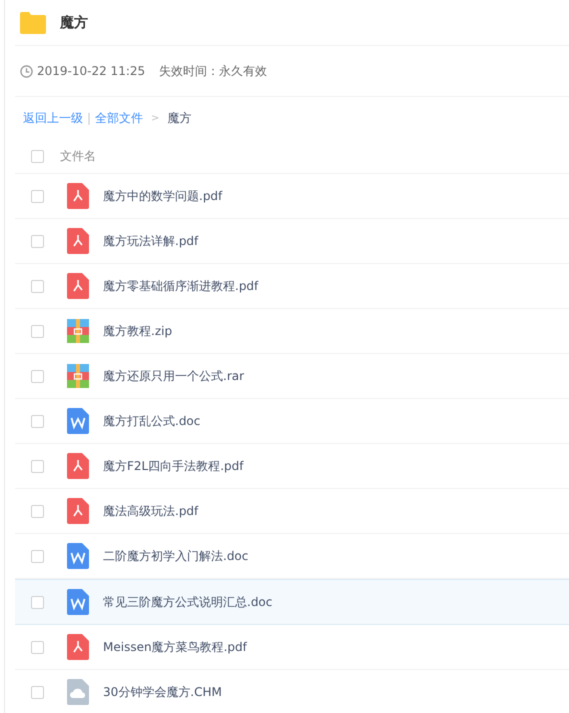  What do you see at coordinates (179, 118) in the screenshot?
I see `current-folder: 魔方` at bounding box center [179, 118].